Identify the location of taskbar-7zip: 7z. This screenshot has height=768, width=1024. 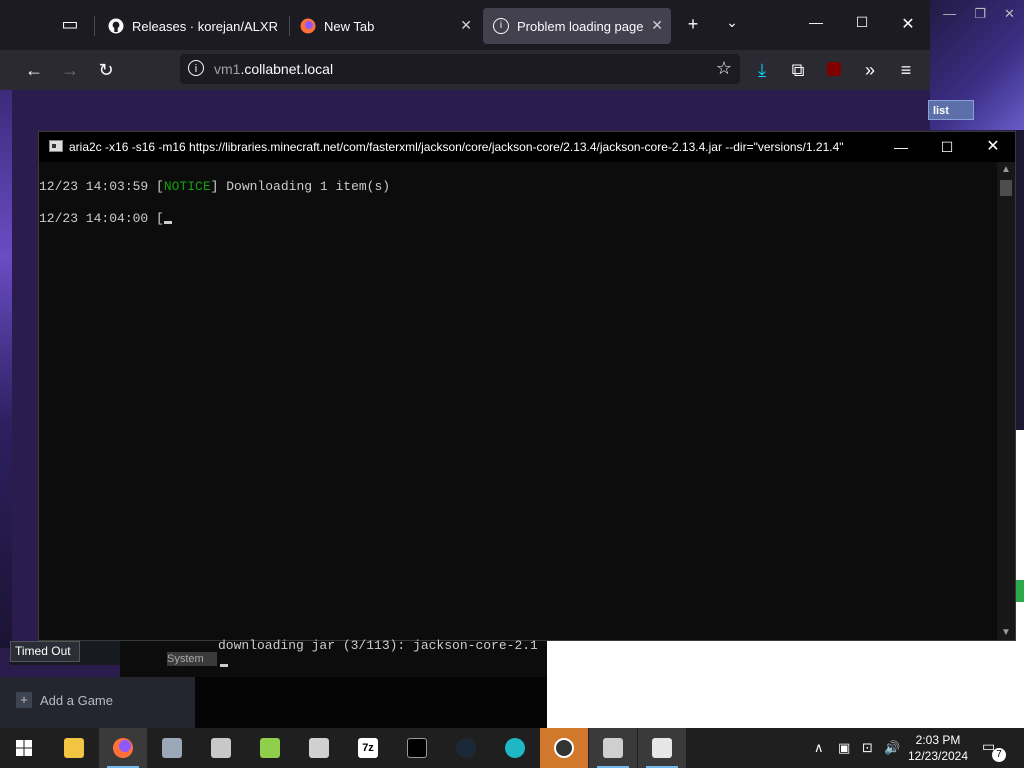
(368, 748).